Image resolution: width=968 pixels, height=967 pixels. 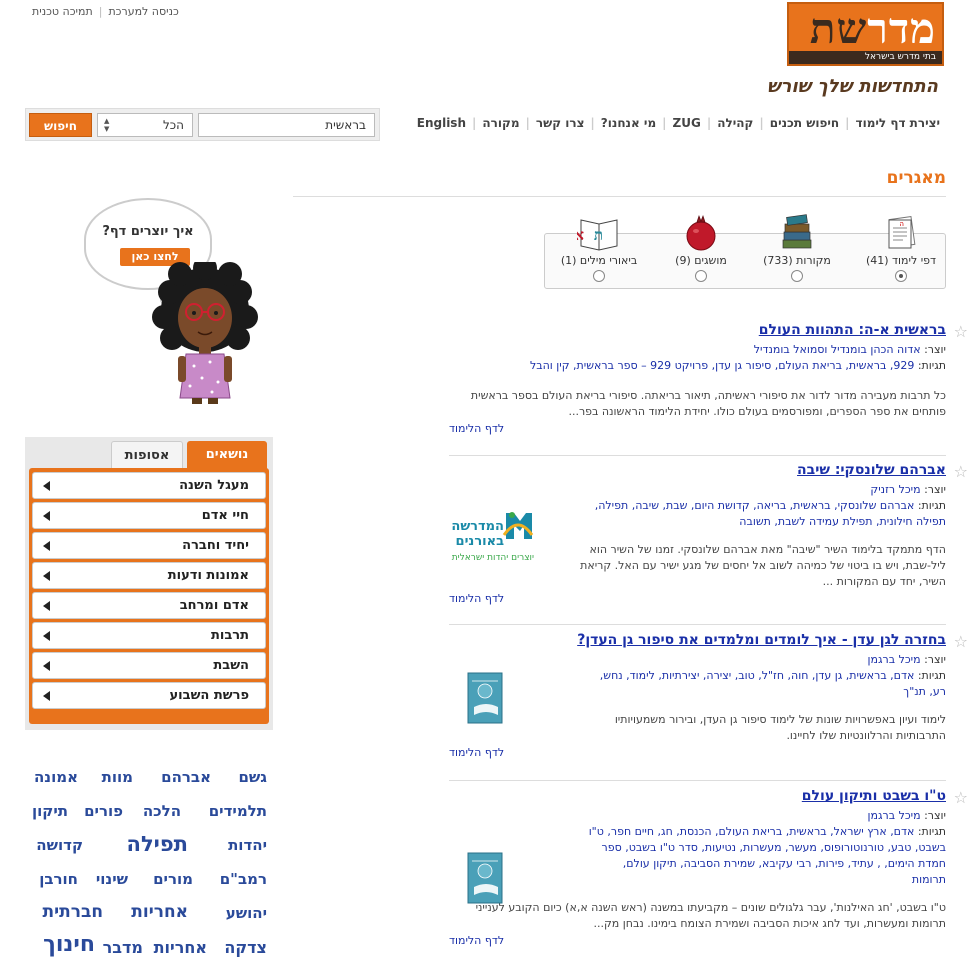 I want to click on cloud-tag: תפילה, so click(x=157, y=844).